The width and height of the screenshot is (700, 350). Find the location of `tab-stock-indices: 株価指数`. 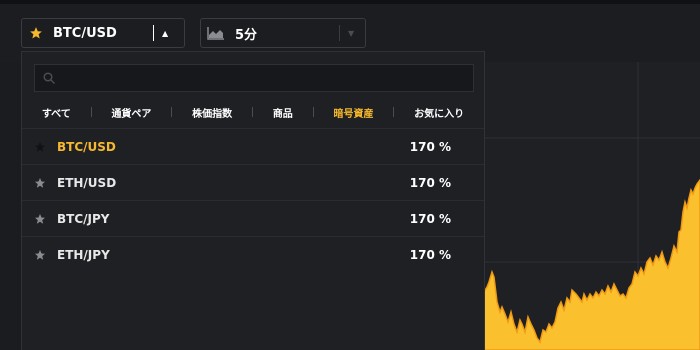

tab-stock-indices: 株価指数 is located at coordinates (212, 112).